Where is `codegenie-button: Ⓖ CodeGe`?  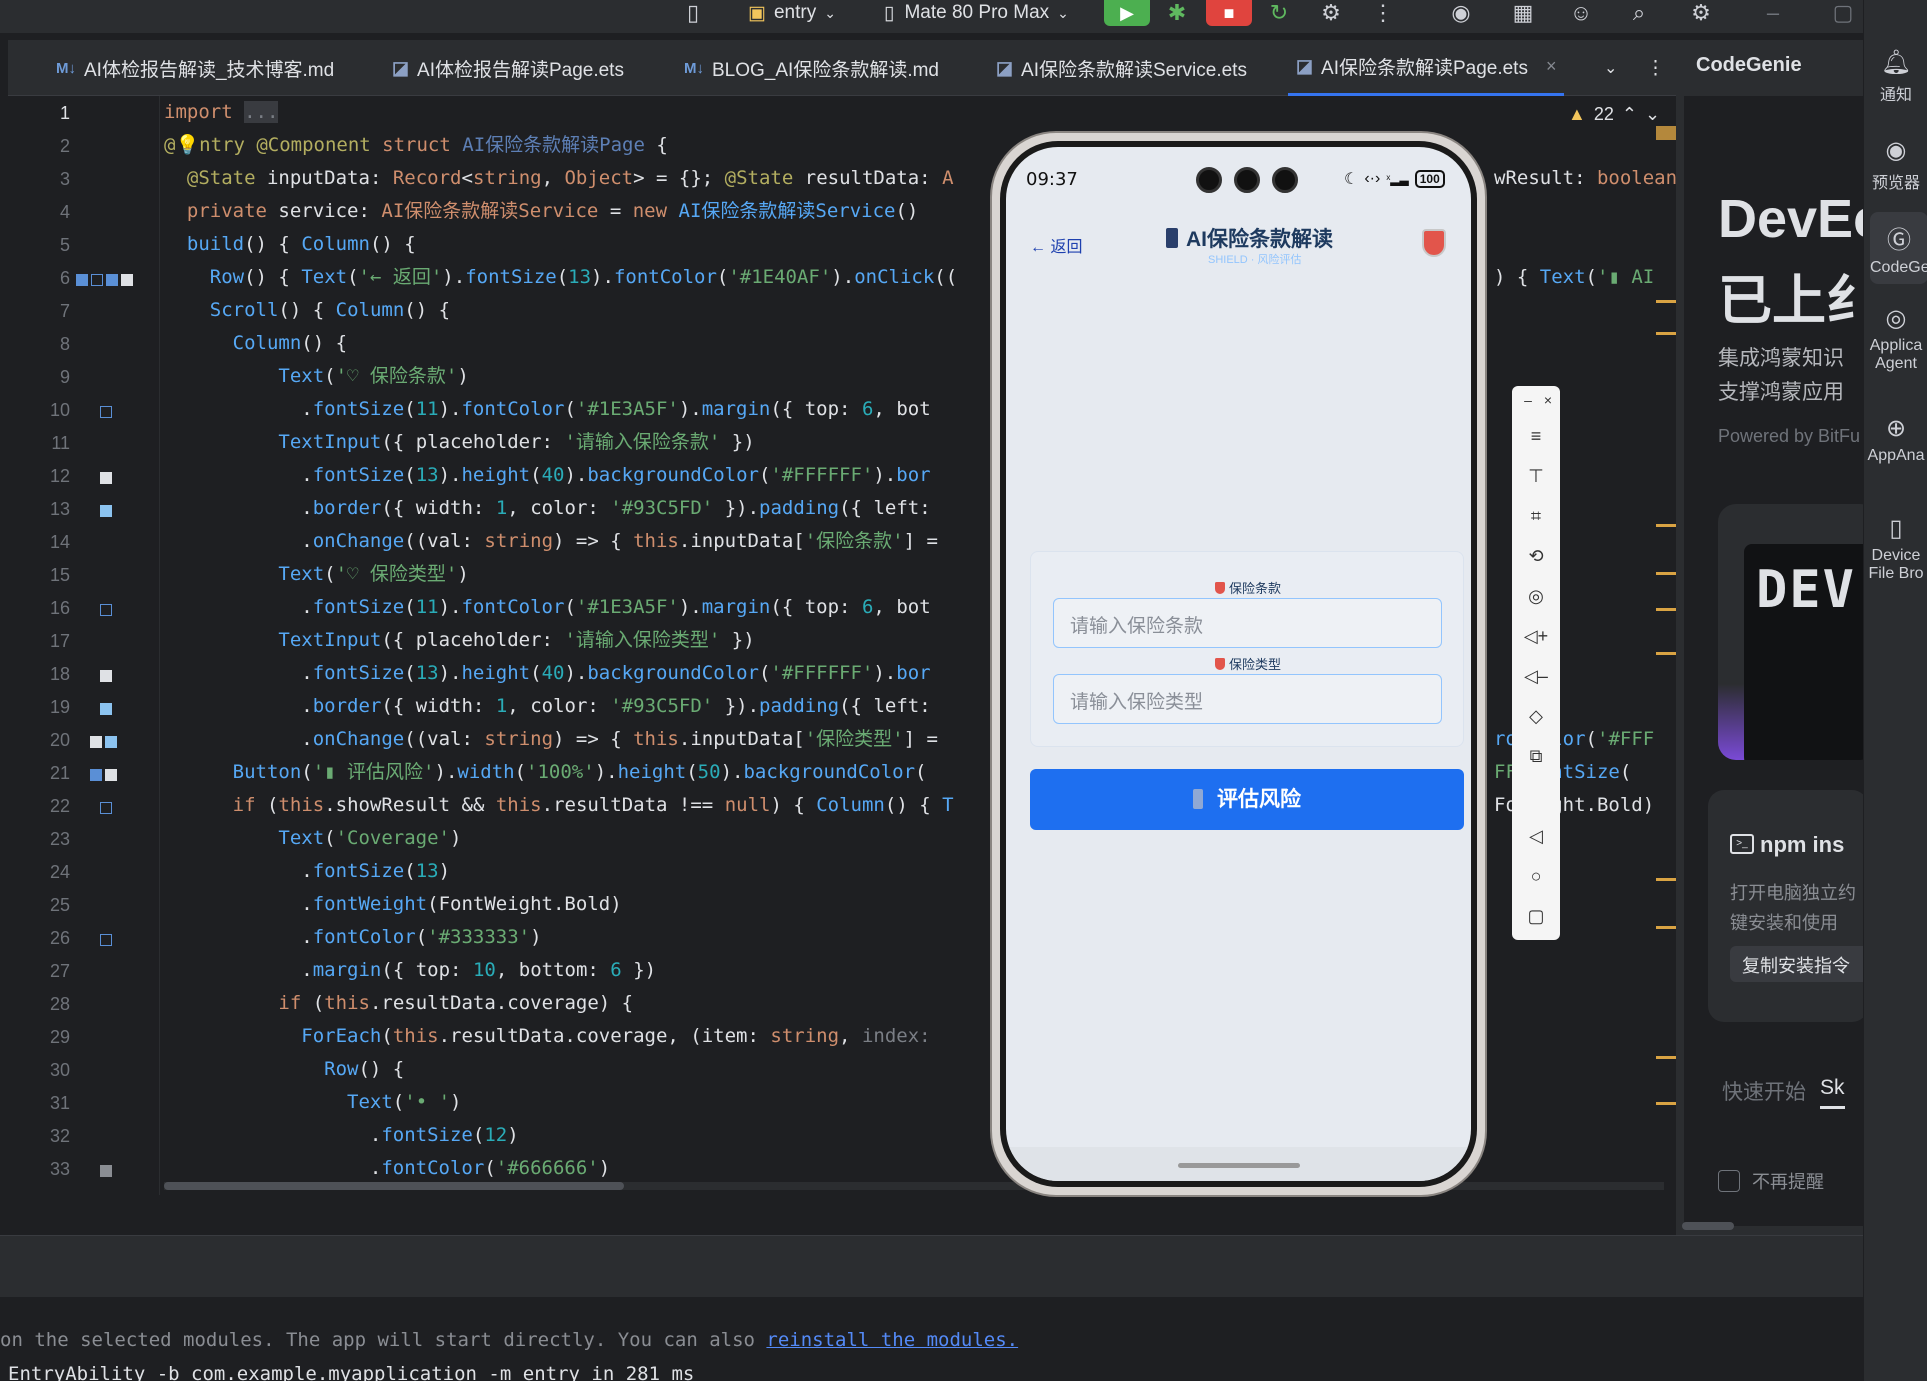
codegenie-button: Ⓖ CodeGe is located at coordinates (1898, 248).